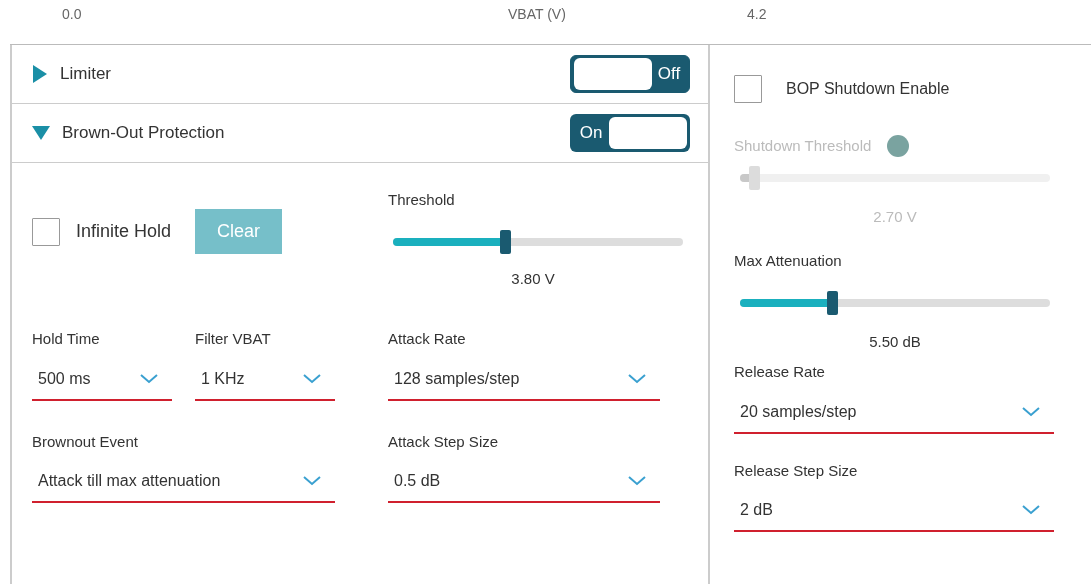  What do you see at coordinates (524, 482) in the screenshot?
I see `dropdown: 0.5 dB` at bounding box center [524, 482].